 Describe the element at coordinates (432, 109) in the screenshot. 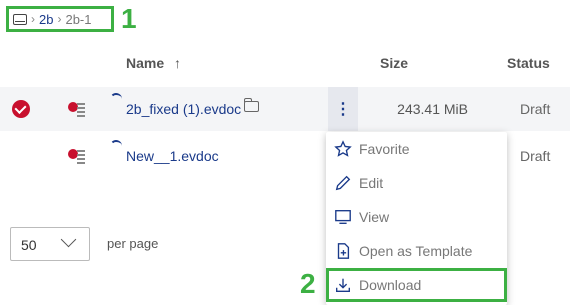

I see `file-size: 243.41 MiB` at that location.